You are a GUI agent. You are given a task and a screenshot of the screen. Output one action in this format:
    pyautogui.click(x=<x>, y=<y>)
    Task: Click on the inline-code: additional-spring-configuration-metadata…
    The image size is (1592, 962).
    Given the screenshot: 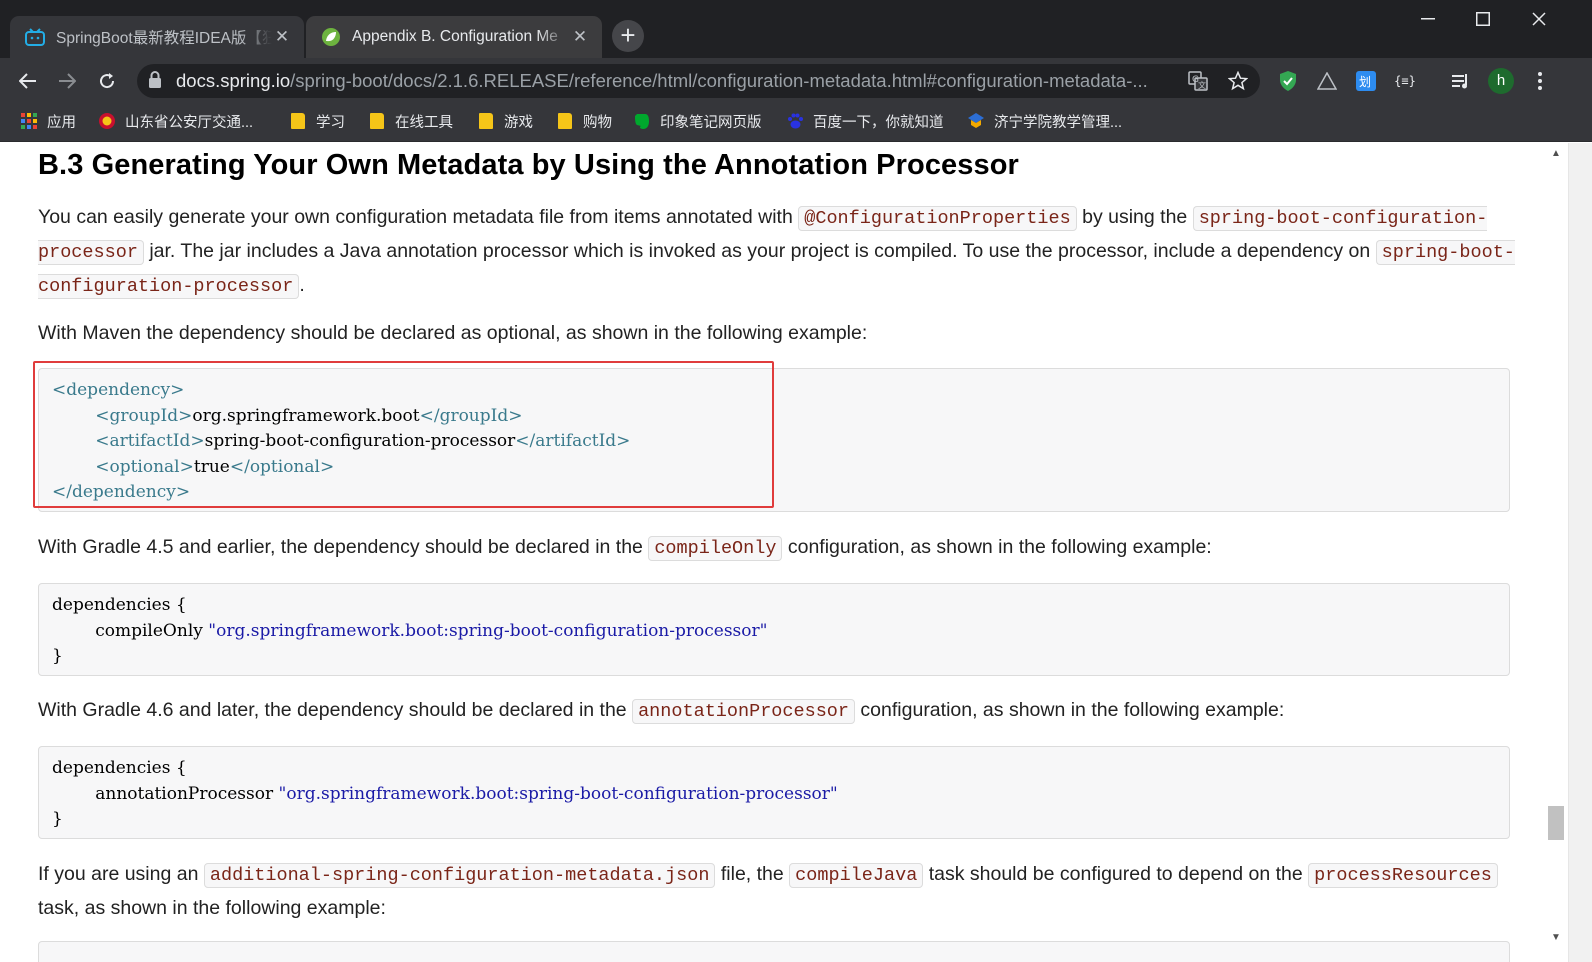 What is the action you would take?
    pyautogui.click(x=459, y=875)
    